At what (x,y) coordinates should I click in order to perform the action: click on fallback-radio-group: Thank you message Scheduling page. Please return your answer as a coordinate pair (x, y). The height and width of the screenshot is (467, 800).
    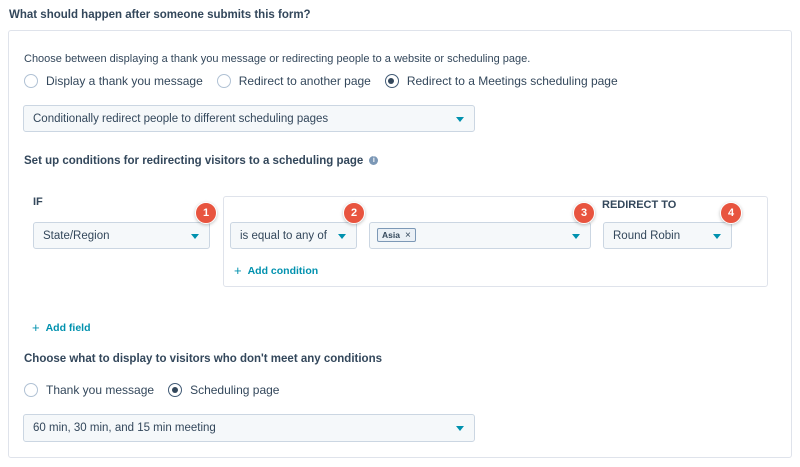
    Looking at the image, I should click on (158, 390).